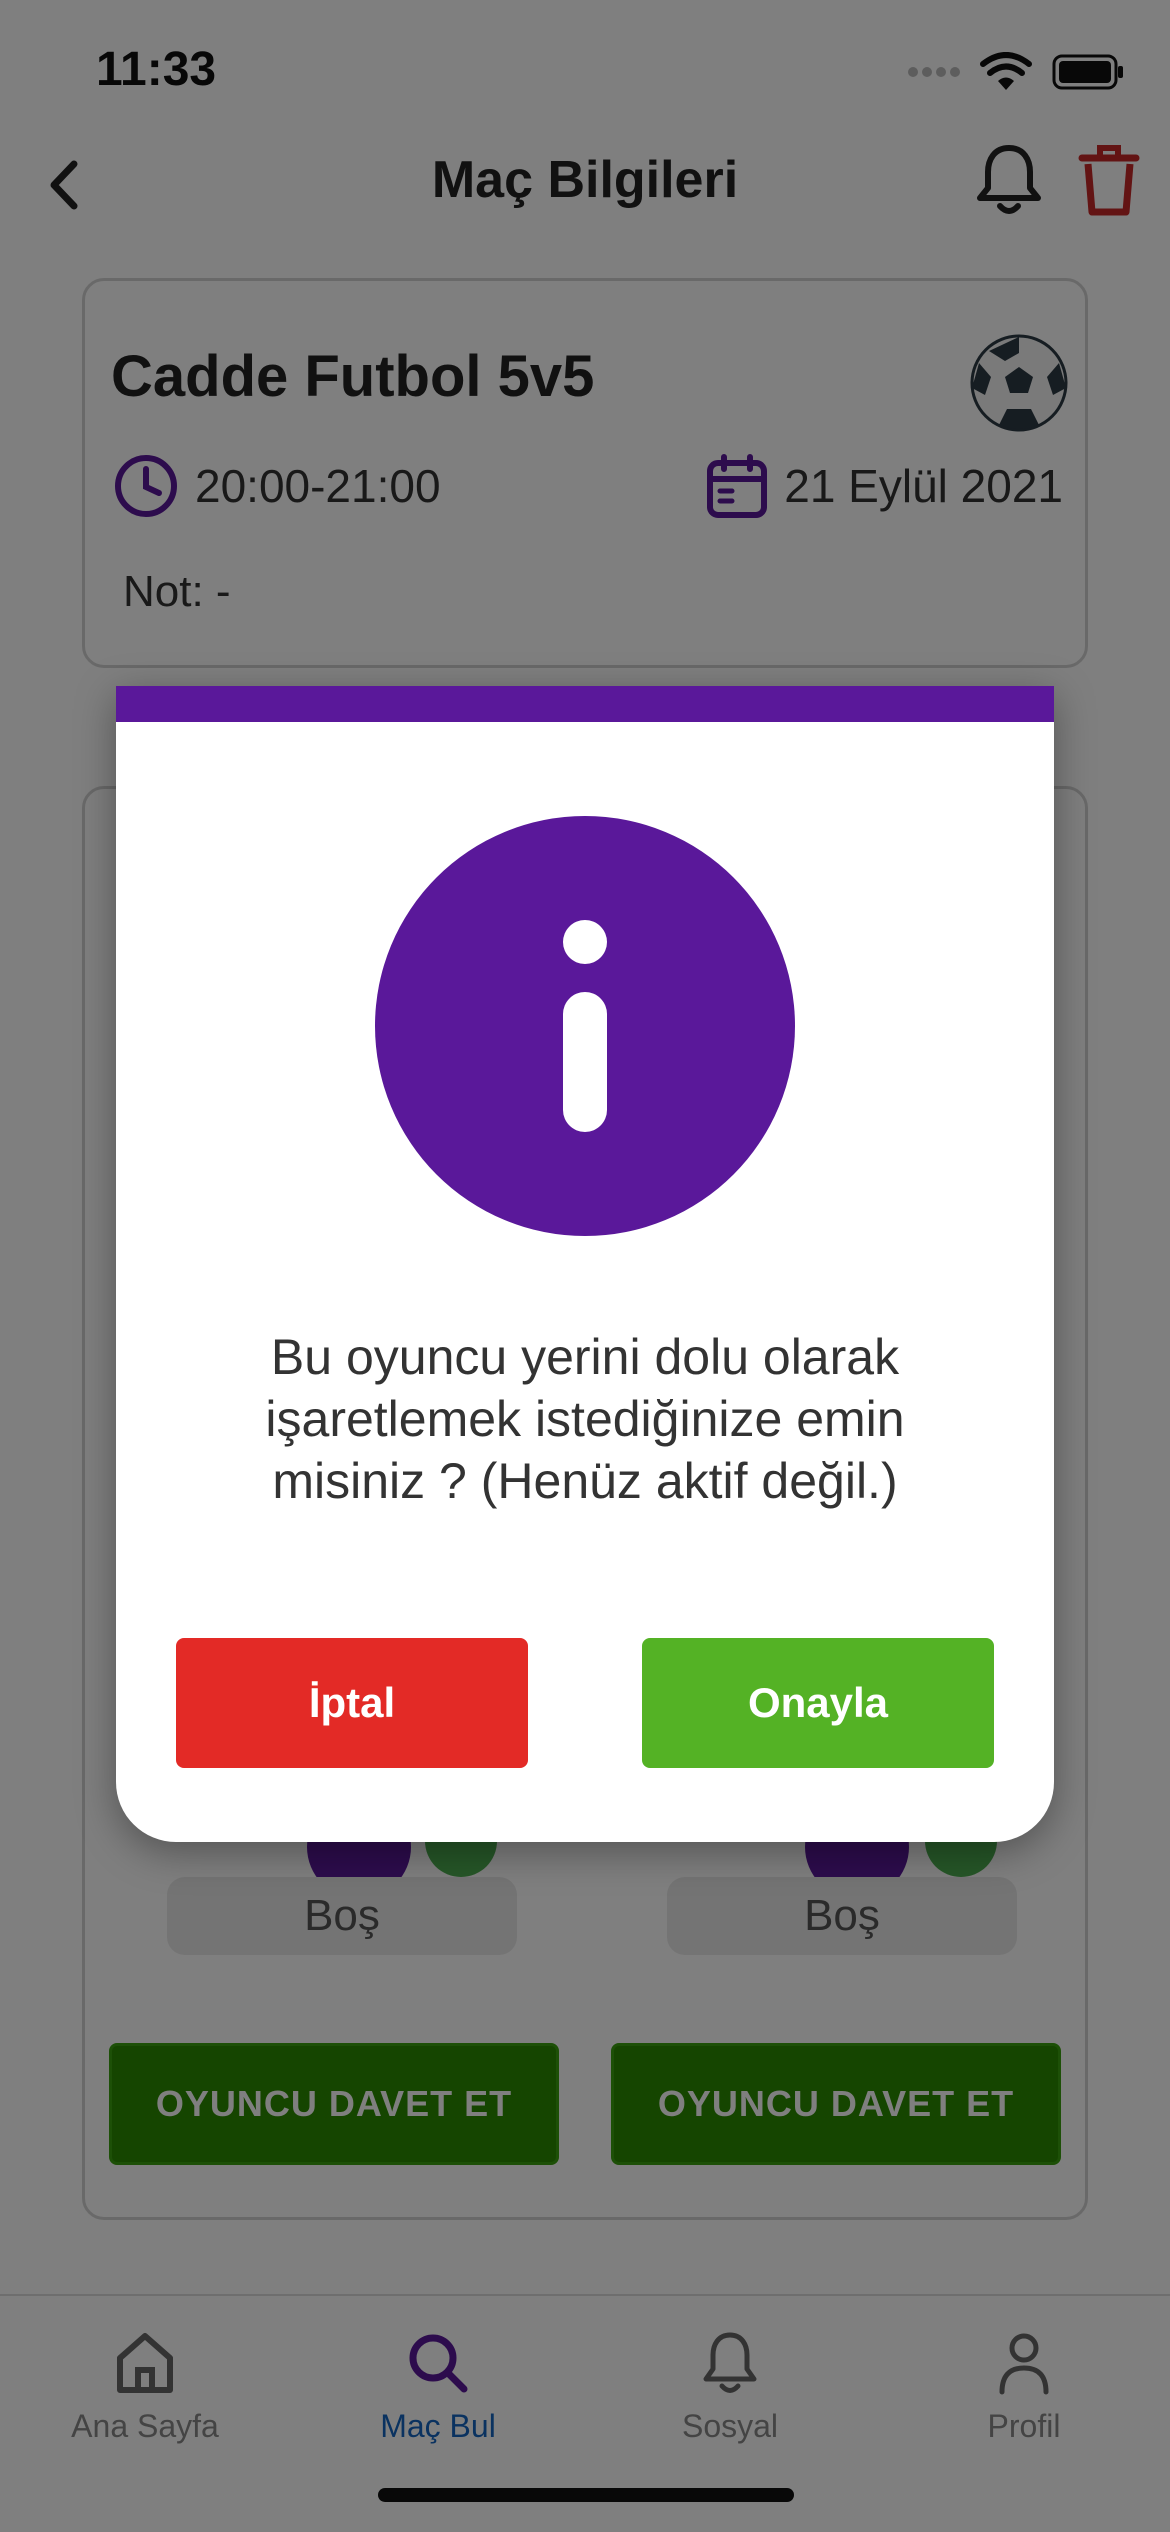 The height and width of the screenshot is (2532, 1170). Describe the element at coordinates (585, 1026) in the screenshot. I see `info-icon` at that location.